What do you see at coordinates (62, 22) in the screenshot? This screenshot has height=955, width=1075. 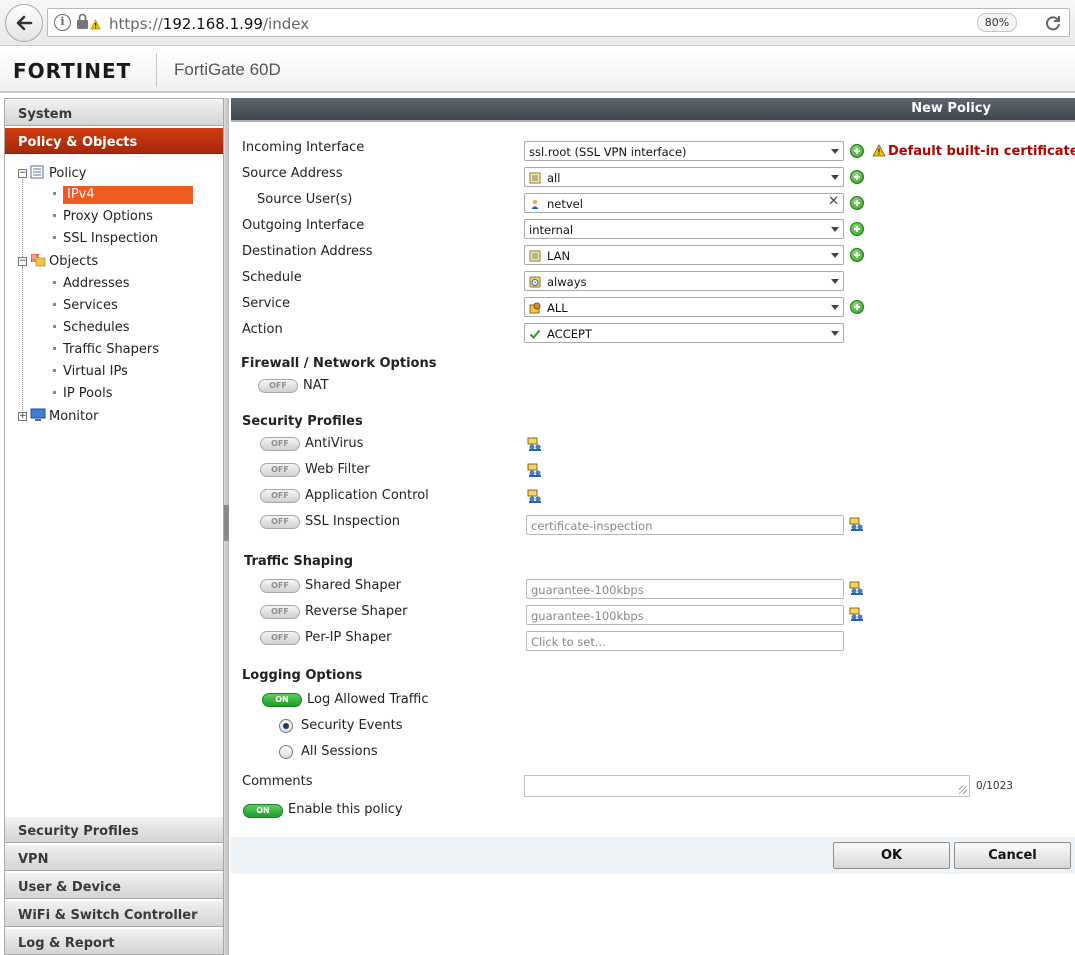 I see `info-icon: i` at bounding box center [62, 22].